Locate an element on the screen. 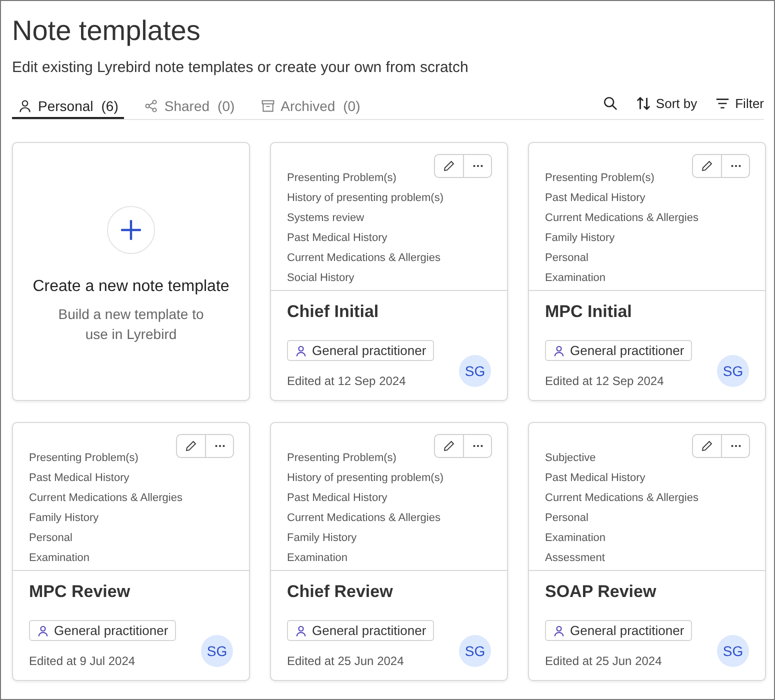 Image resolution: width=775 pixels, height=700 pixels. share-icon is located at coordinates (151, 106).